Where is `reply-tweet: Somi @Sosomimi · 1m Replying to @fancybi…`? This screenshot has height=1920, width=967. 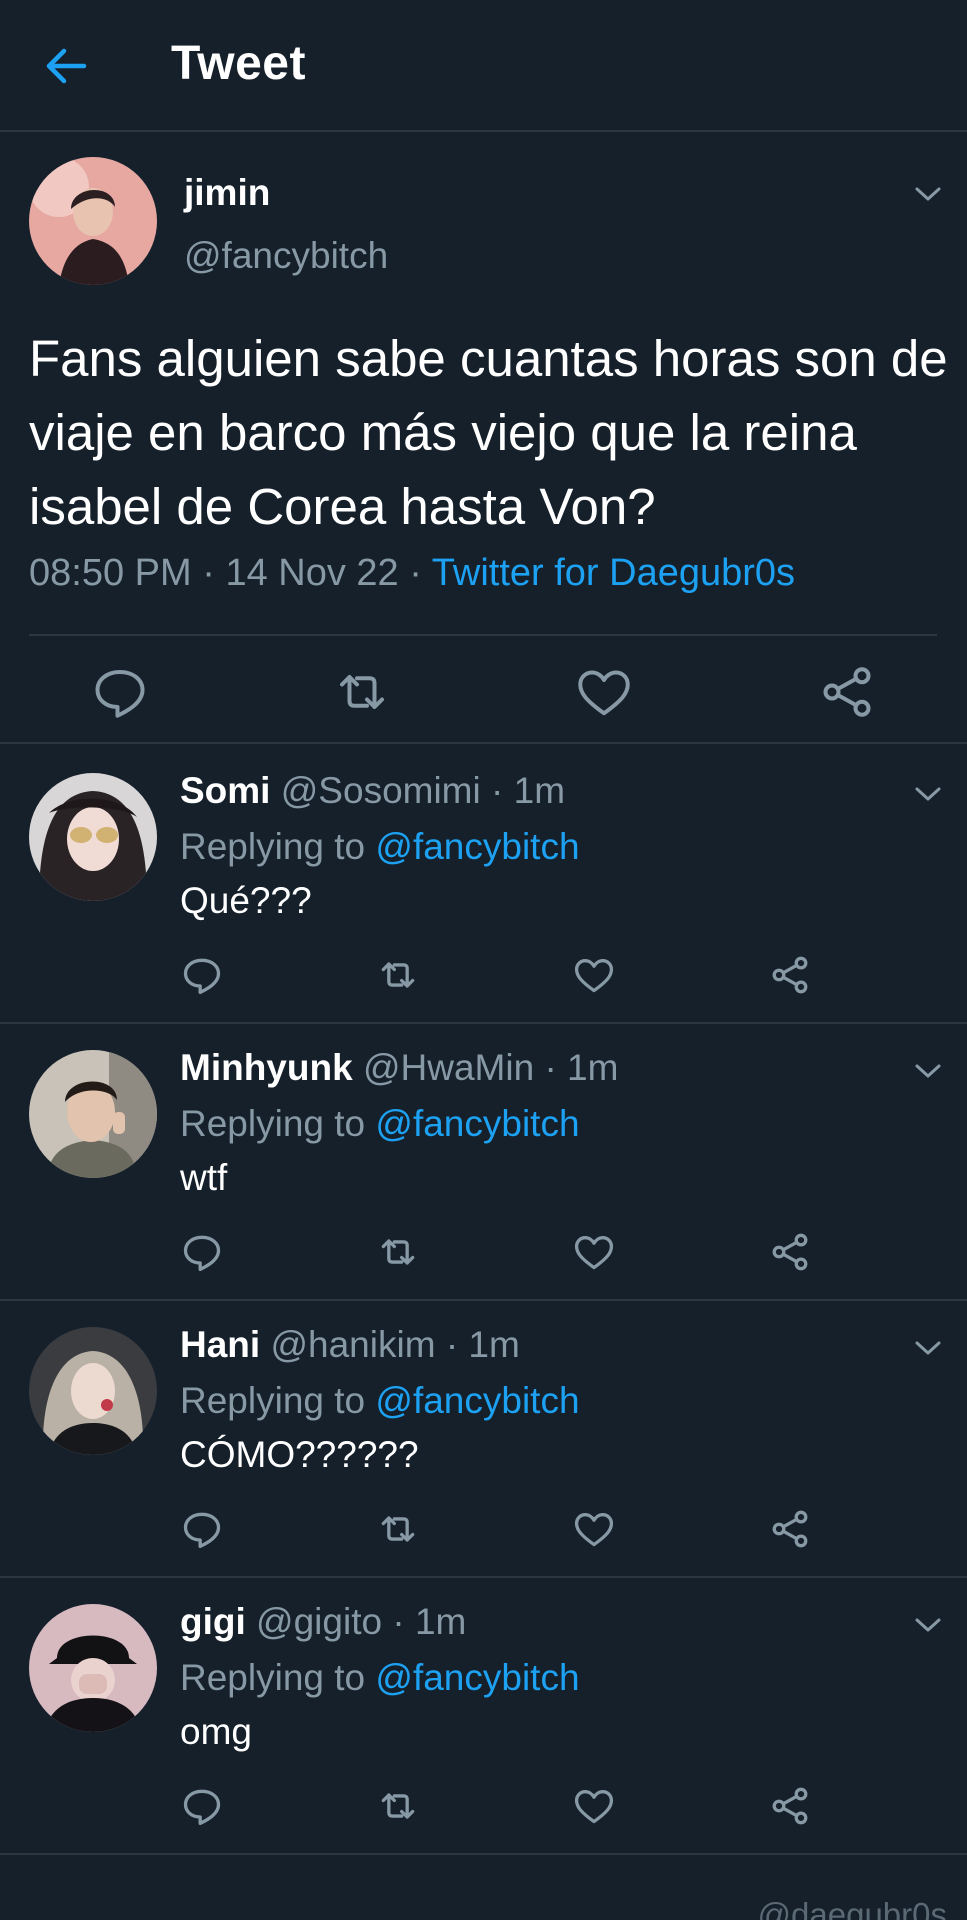 reply-tweet: Somi @Sosomimi · 1m Replying to @fancybi… is located at coordinates (483, 885).